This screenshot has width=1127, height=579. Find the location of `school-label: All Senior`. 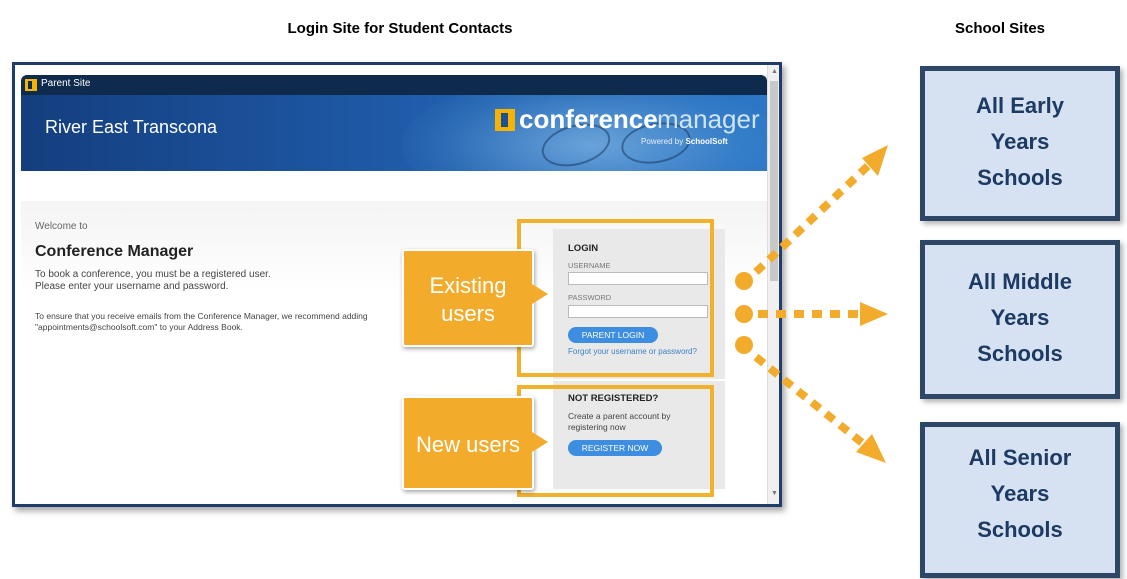

school-label: All Senior is located at coordinates (1020, 457).